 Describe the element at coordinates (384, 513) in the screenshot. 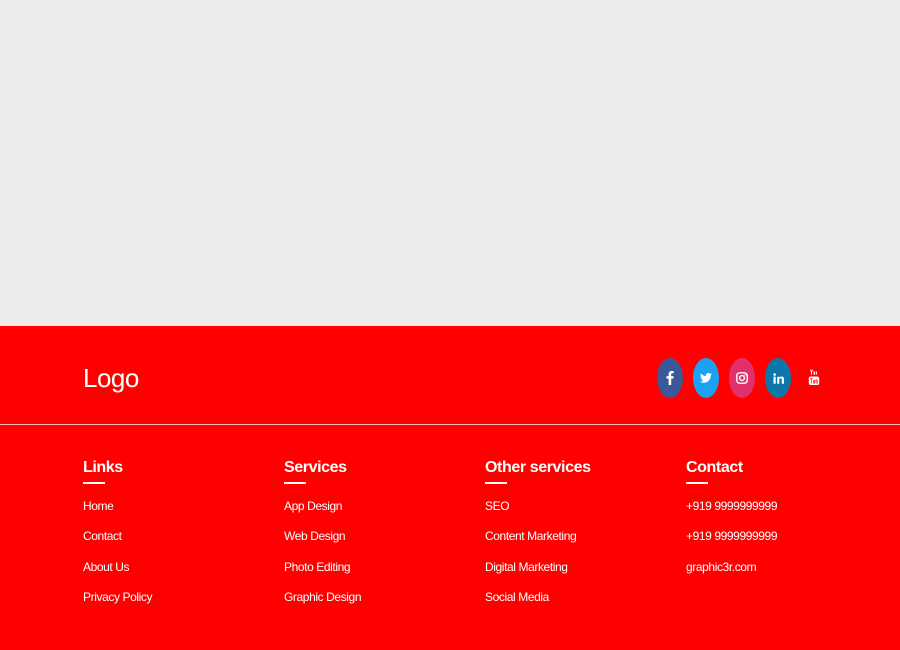

I see `link-item-app-design: App Design` at that location.